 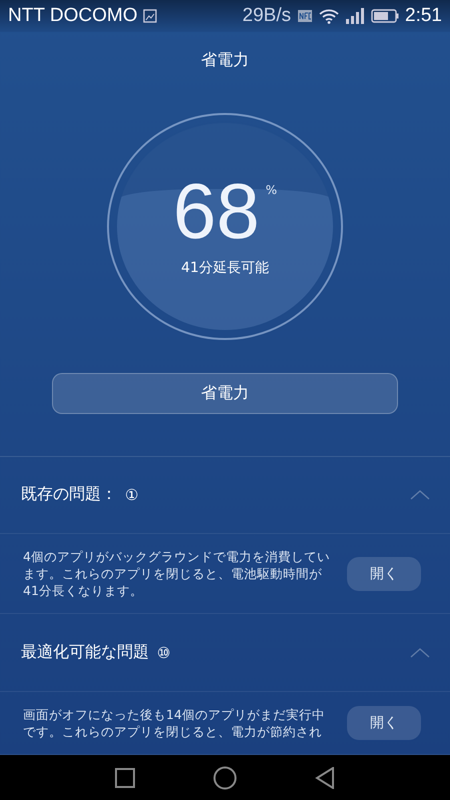 What do you see at coordinates (216, 210) in the screenshot?
I see `battery-percent: 68` at bounding box center [216, 210].